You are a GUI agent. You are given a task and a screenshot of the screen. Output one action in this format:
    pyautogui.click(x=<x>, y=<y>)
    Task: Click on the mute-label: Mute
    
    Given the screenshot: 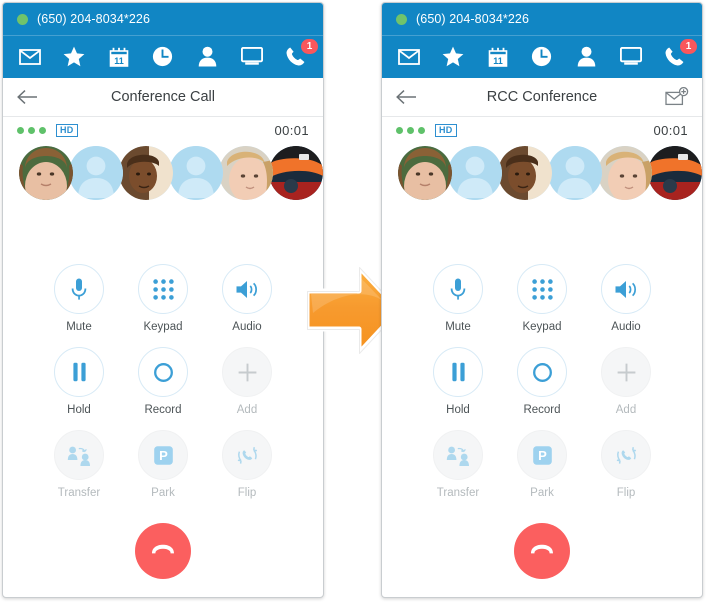 What is the action you would take?
    pyautogui.click(x=458, y=327)
    